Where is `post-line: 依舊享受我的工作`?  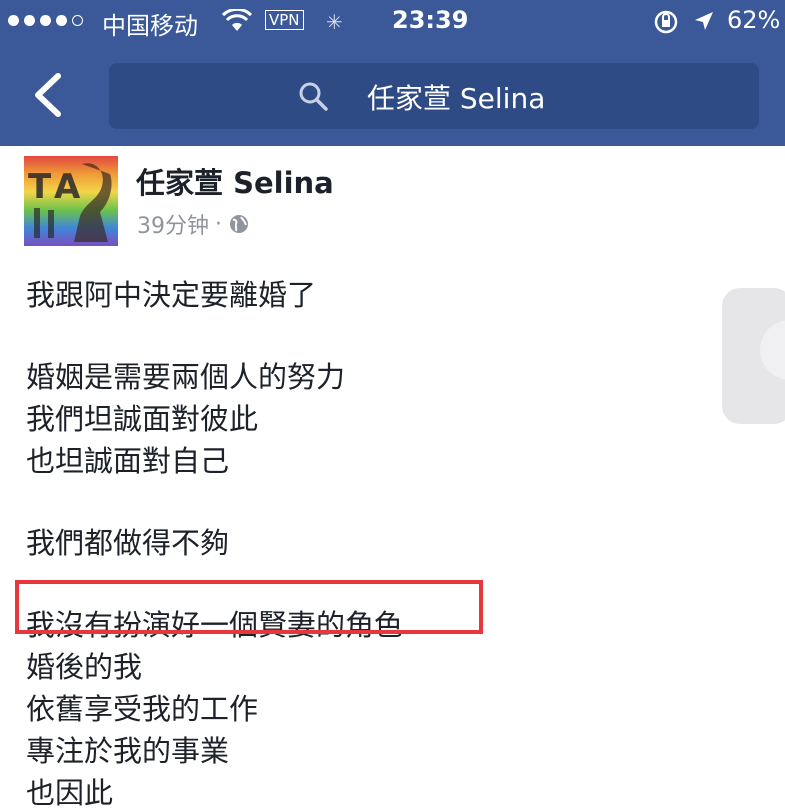
post-line: 依舊享受我的工作 is located at coordinates (142, 709).